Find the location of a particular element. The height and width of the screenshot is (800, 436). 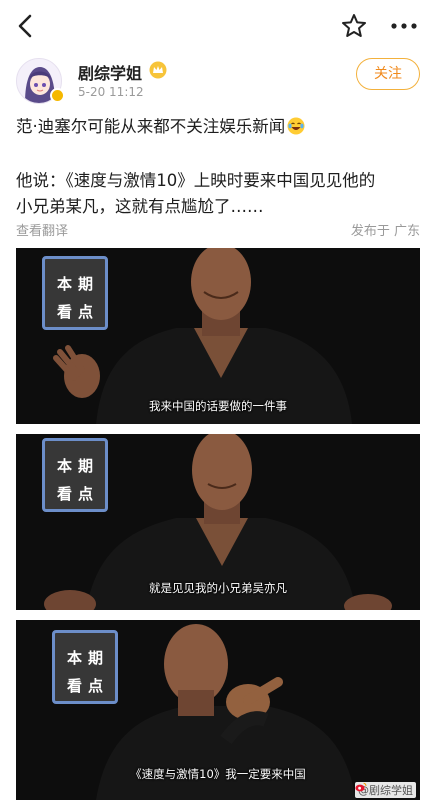

post-text-line-1: 范·迪塞尔可能从来都不关注娱乐新闻 is located at coordinates (221, 127).